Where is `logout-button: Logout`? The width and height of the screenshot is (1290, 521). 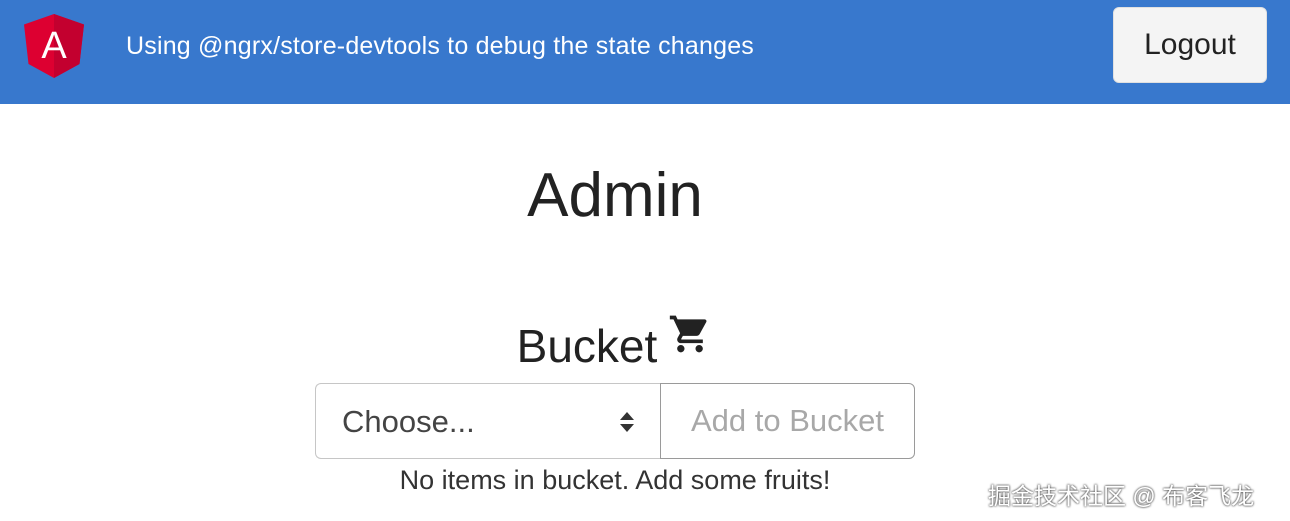
logout-button: Logout is located at coordinates (1190, 45).